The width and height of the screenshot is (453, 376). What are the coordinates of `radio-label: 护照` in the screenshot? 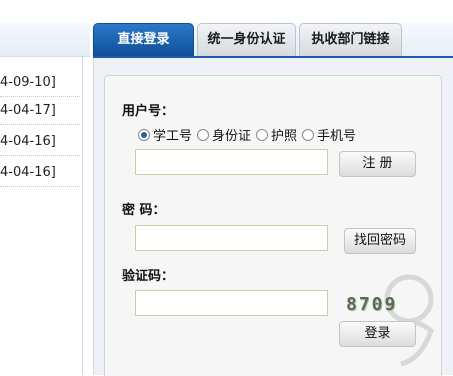 It's located at (284, 136).